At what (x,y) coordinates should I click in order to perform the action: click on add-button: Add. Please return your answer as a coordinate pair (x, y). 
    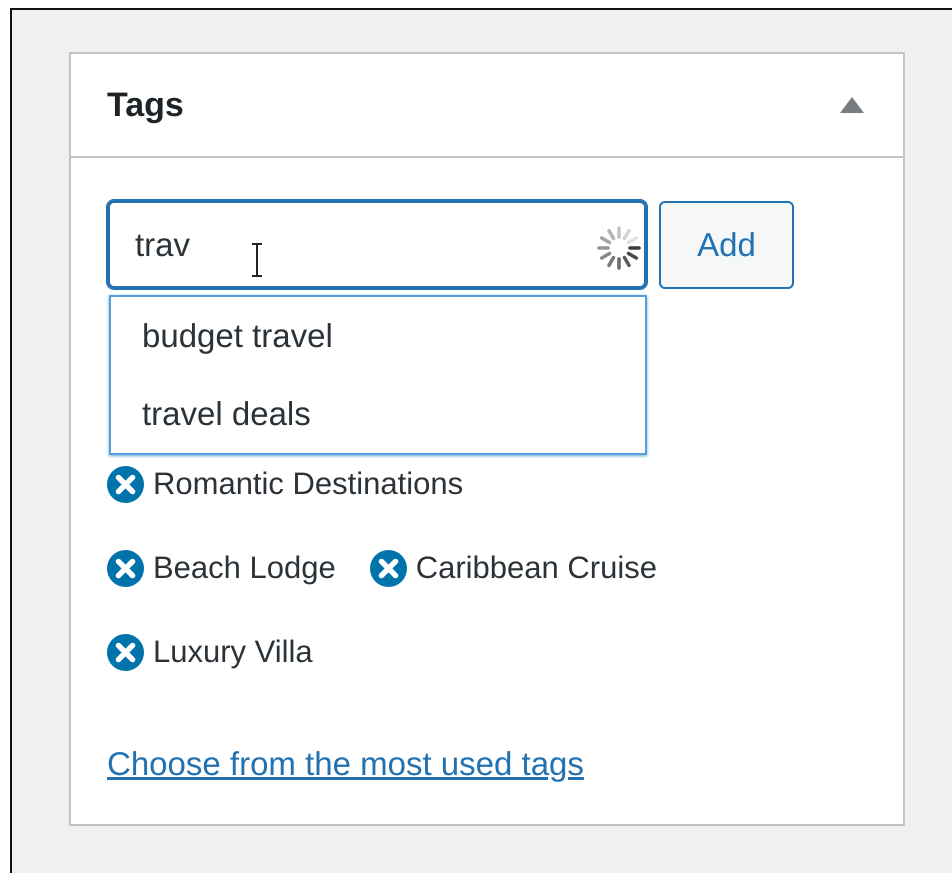
    Looking at the image, I should click on (726, 244).